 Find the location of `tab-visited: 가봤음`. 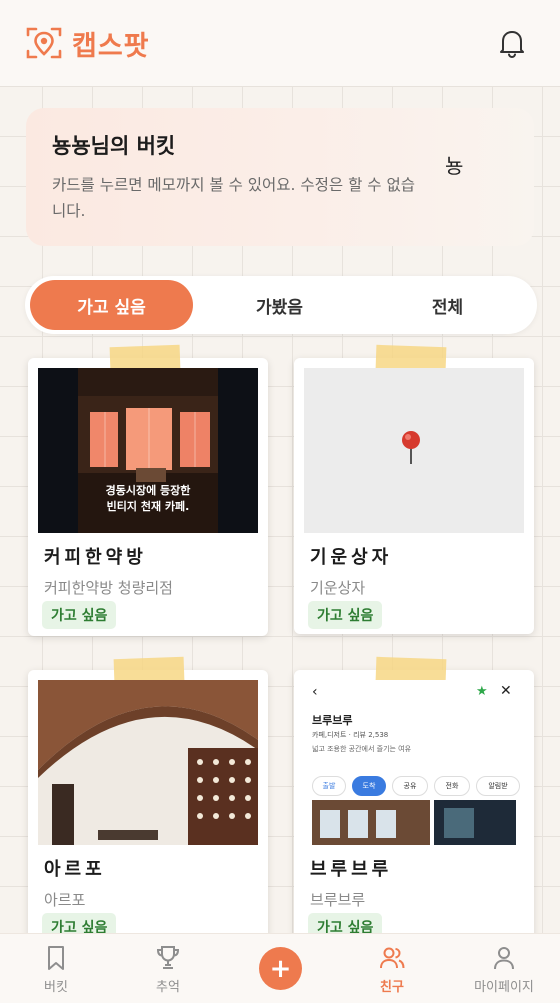

tab-visited: 가봤음 is located at coordinates (279, 305).